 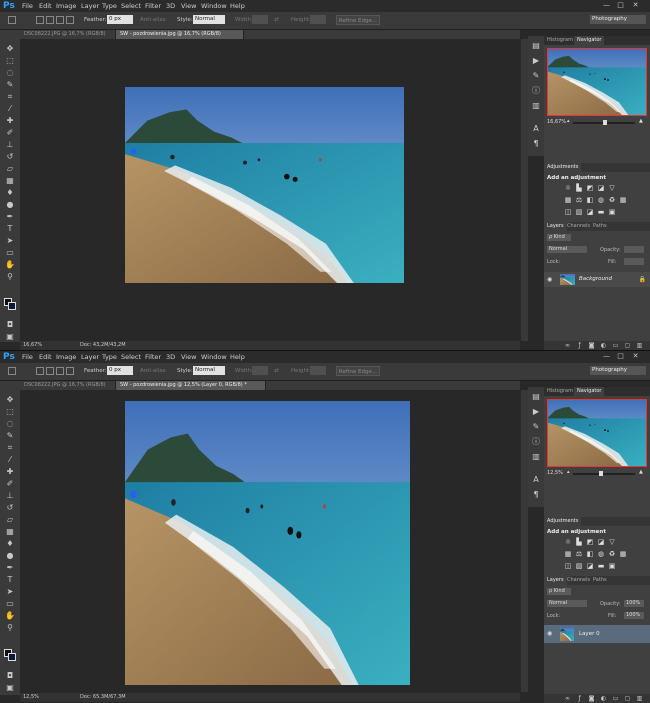 What do you see at coordinates (237, 357) in the screenshot?
I see `menu-help: Help` at bounding box center [237, 357].